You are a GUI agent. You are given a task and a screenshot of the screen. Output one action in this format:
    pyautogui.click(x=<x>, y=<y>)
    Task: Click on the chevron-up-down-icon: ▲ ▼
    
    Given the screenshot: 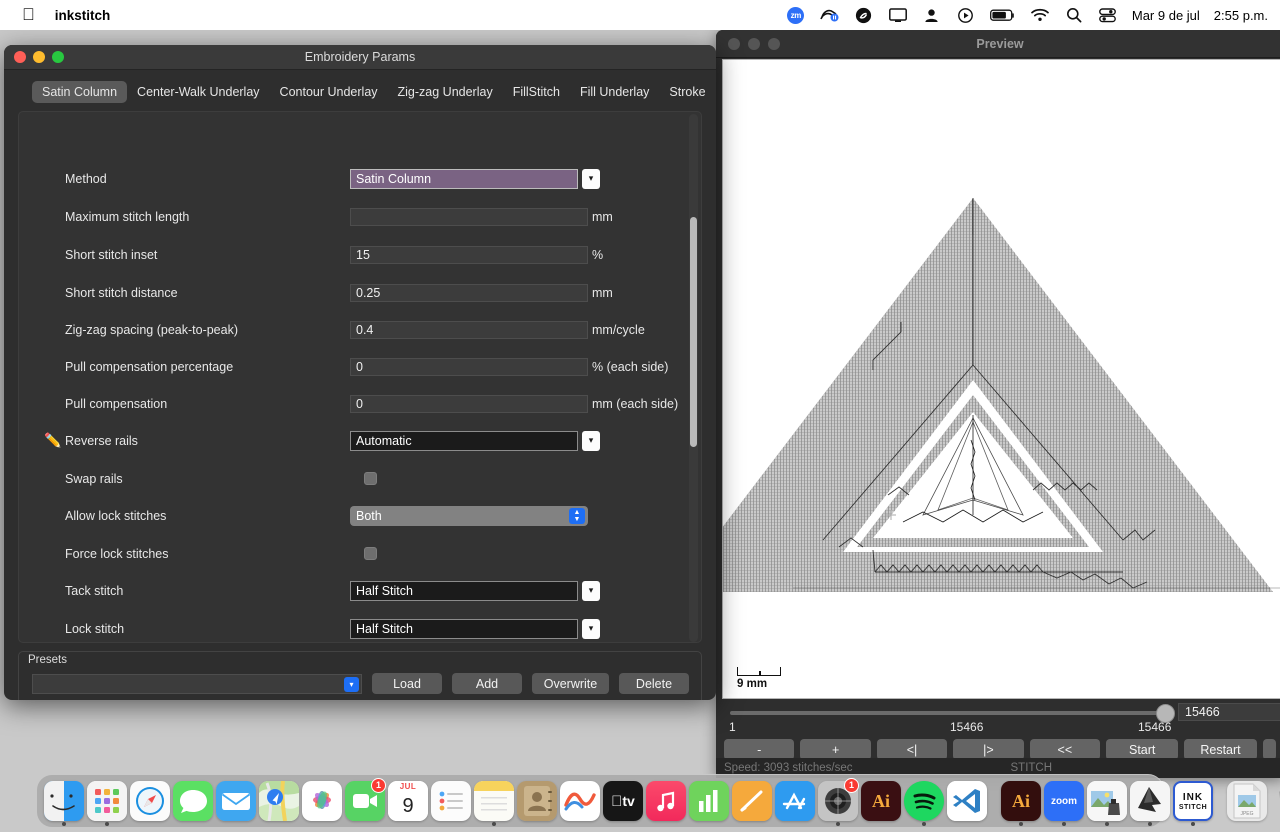 What is the action you would take?
    pyautogui.click(x=577, y=515)
    